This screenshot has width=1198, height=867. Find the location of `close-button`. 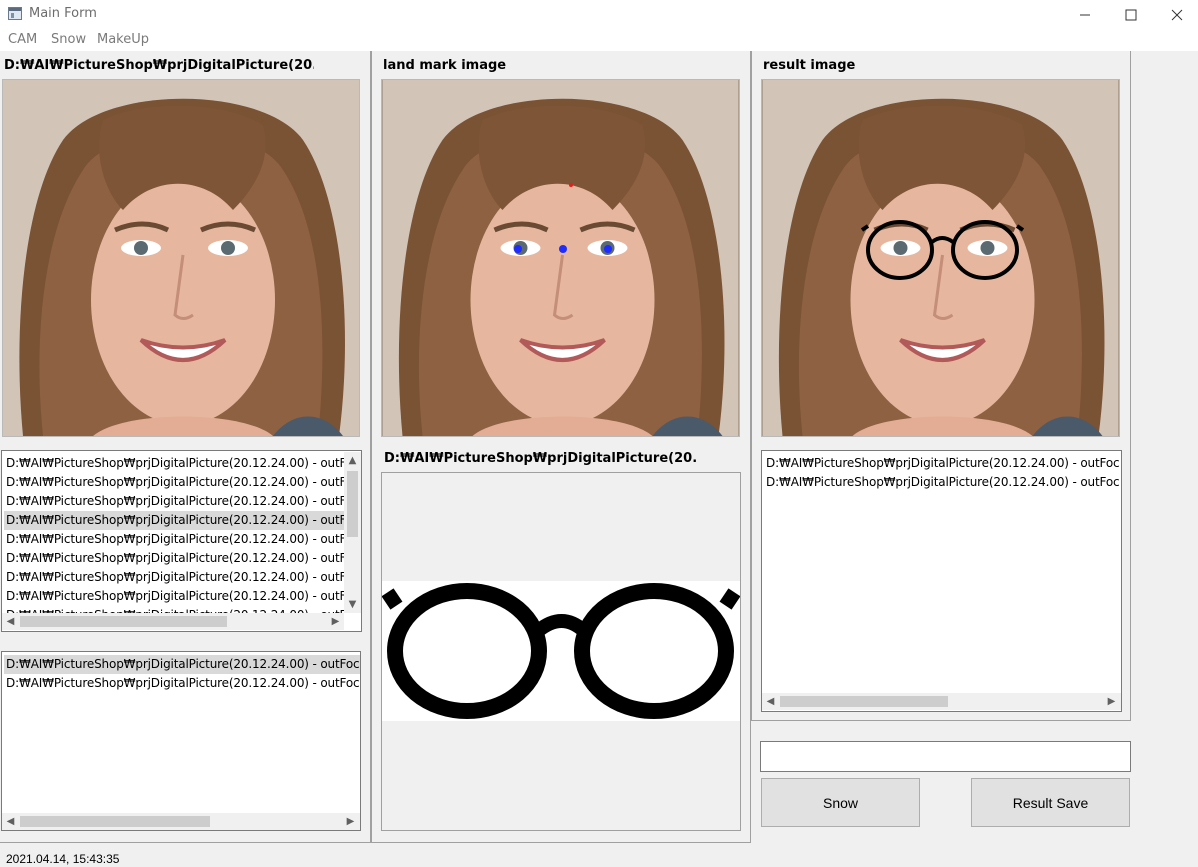

close-button is located at coordinates (1176, 15).